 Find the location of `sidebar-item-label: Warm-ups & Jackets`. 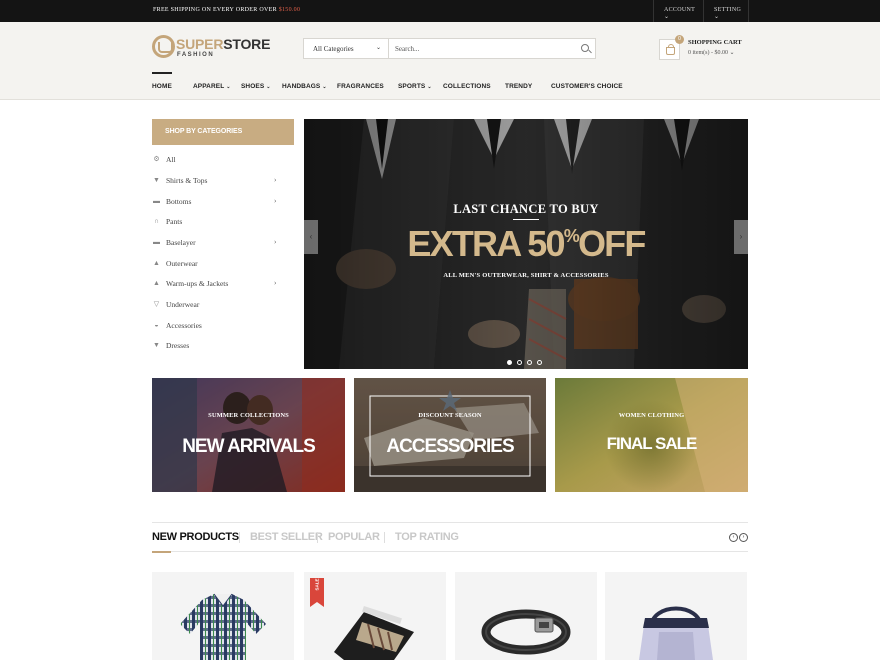

sidebar-item-label: Warm-ups & Jackets is located at coordinates (197, 283).